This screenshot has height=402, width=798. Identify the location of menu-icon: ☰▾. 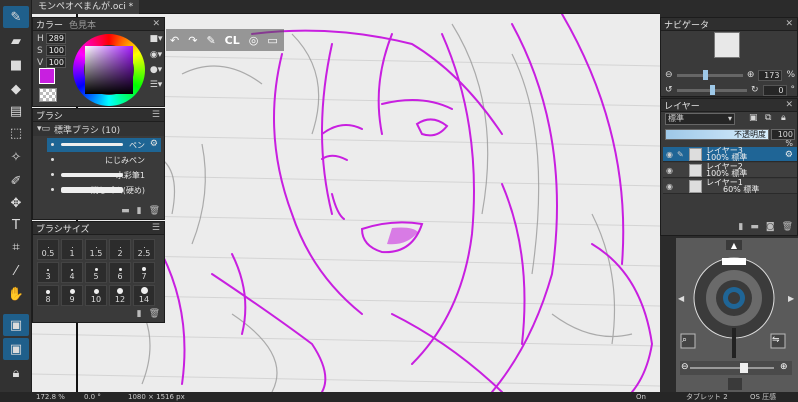
(156, 86).